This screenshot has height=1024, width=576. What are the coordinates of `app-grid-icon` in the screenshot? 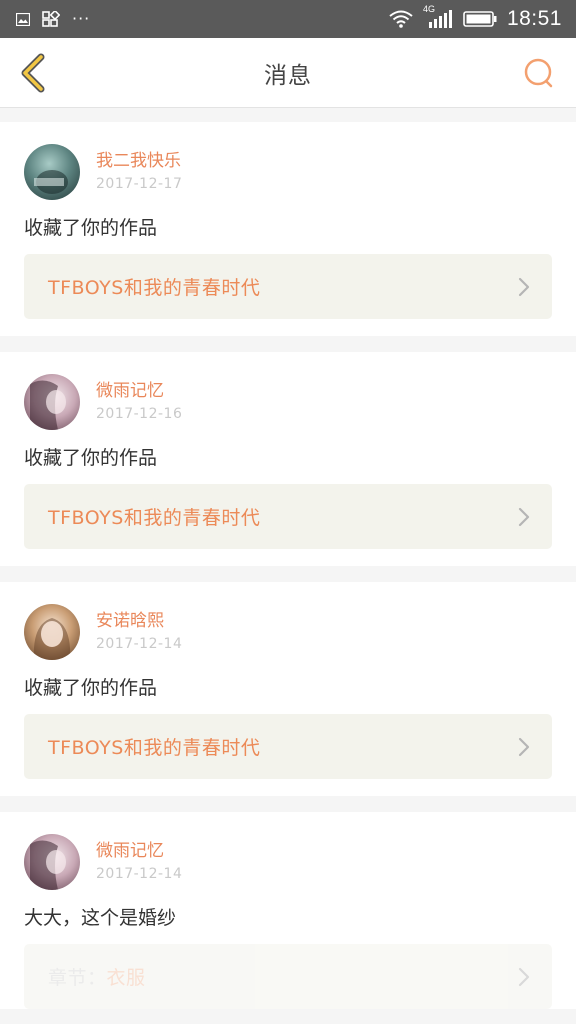 It's located at (51, 19).